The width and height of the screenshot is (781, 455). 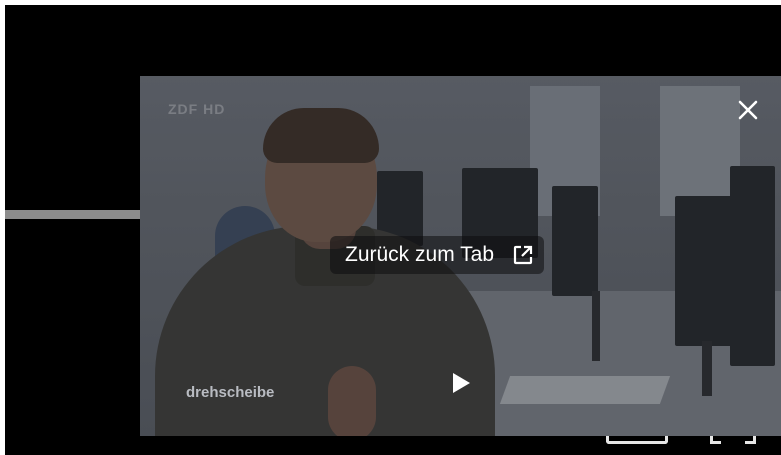 I want to click on fullscreen-icon, so click(x=733, y=440).